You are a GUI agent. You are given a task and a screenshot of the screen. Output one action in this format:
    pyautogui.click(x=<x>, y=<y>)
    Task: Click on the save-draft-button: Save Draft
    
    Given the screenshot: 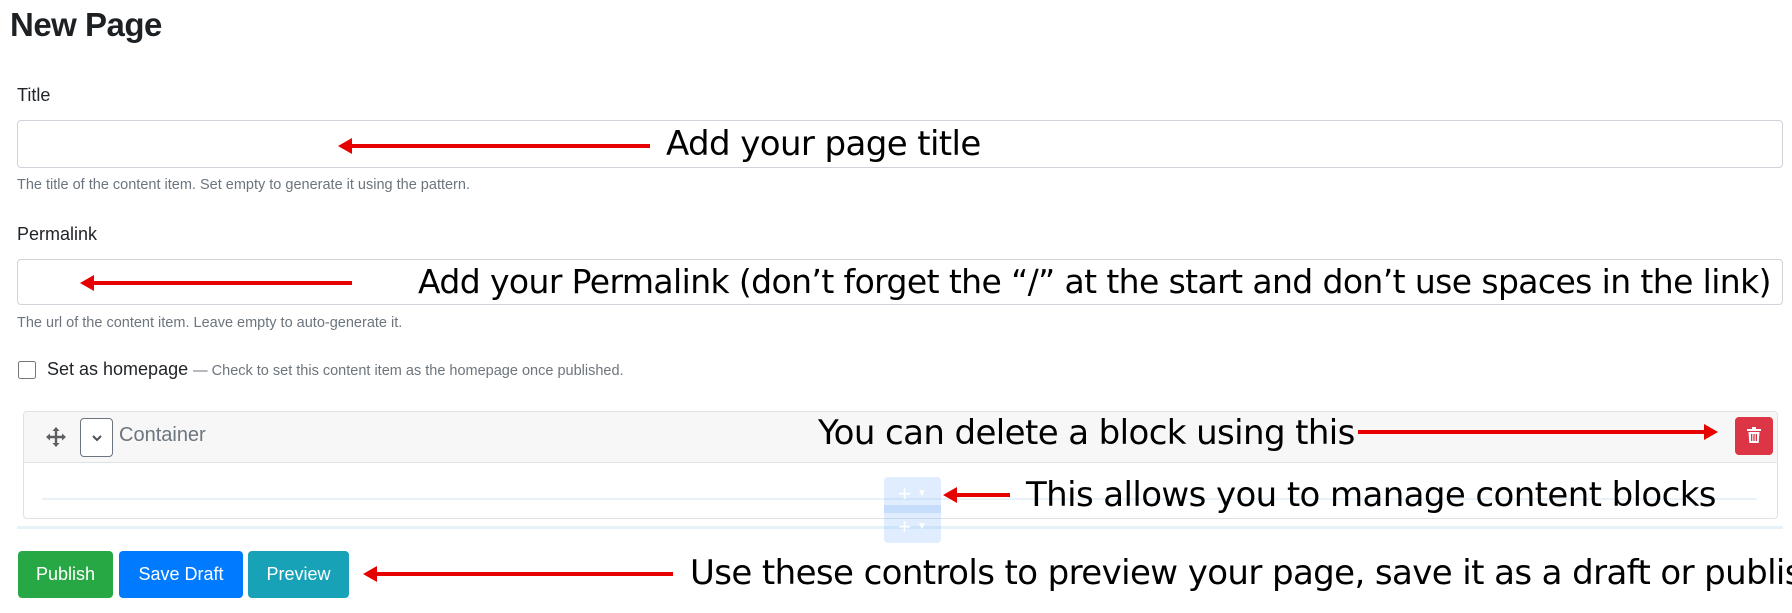 What is the action you would take?
    pyautogui.click(x=181, y=574)
    